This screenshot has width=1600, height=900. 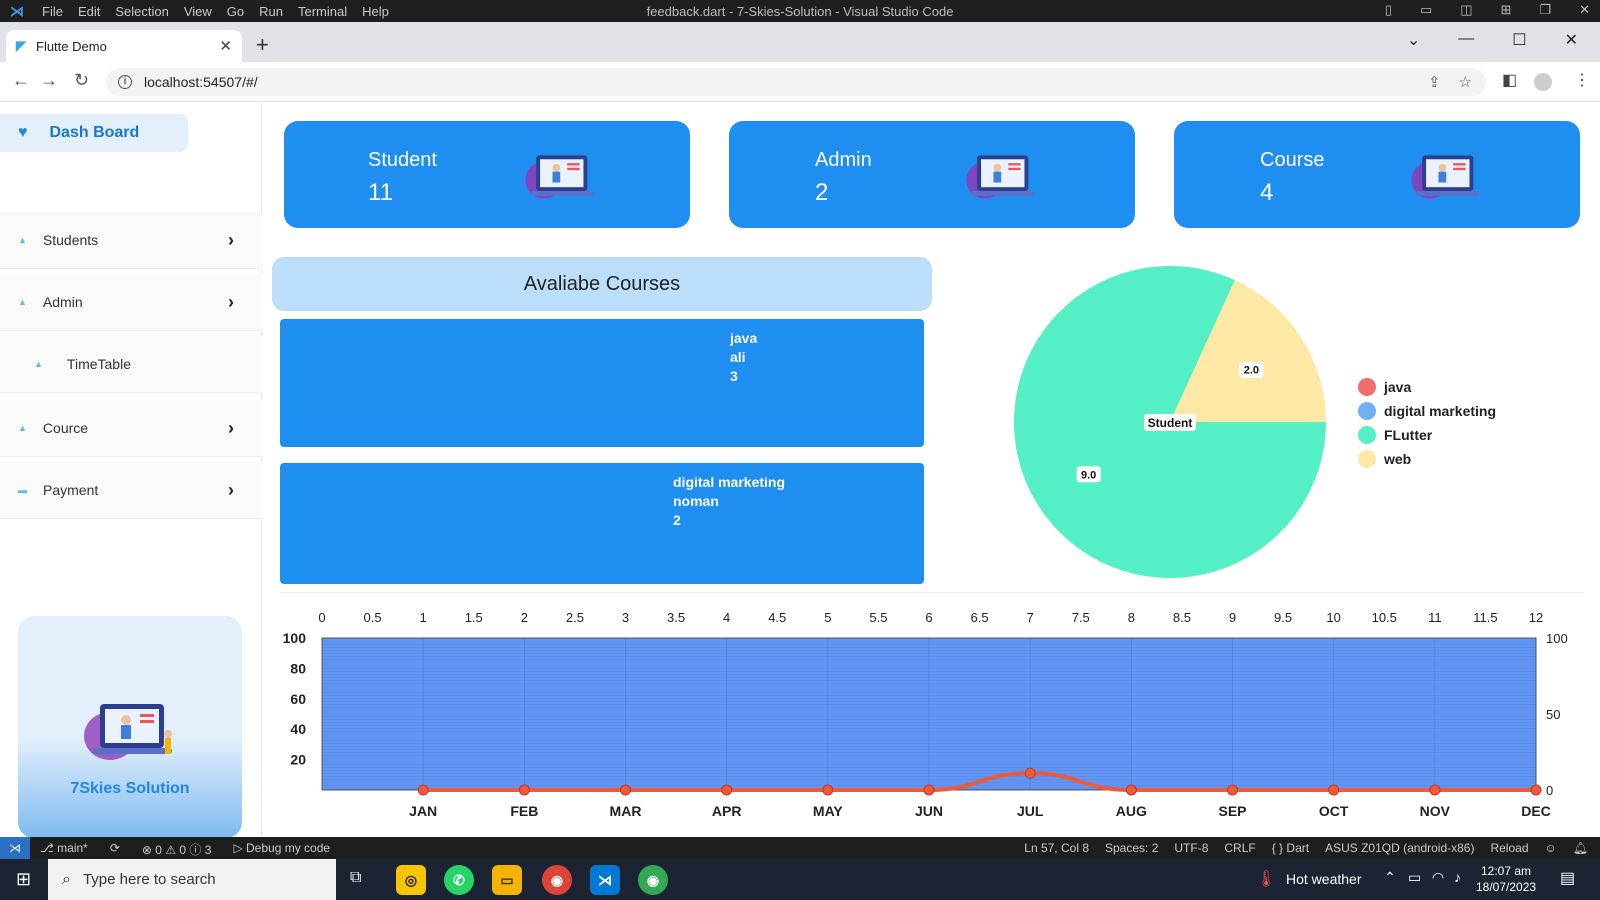 What do you see at coordinates (932, 174) in the screenshot?
I see `stat-card-admin: Admin 2` at bounding box center [932, 174].